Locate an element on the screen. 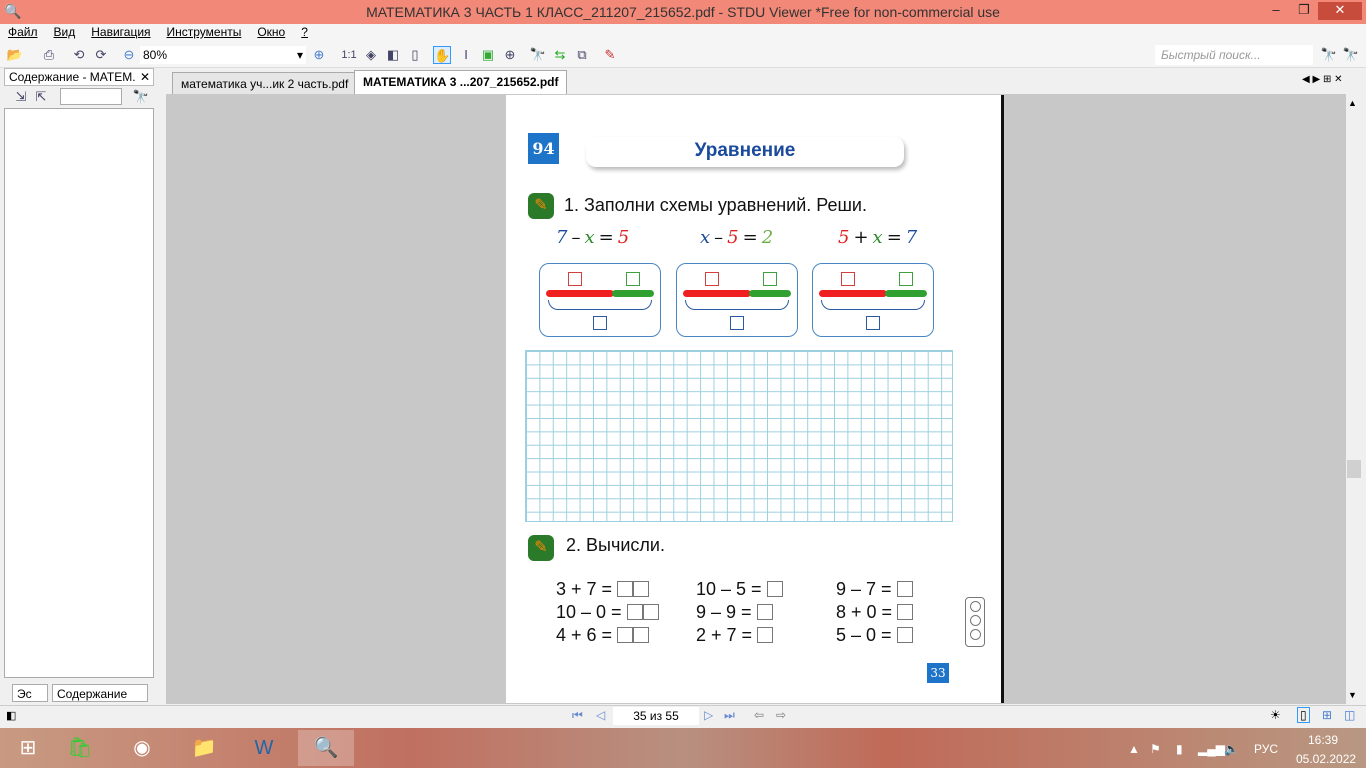  brightness-icon: ☀ is located at coordinates (1275, 715).